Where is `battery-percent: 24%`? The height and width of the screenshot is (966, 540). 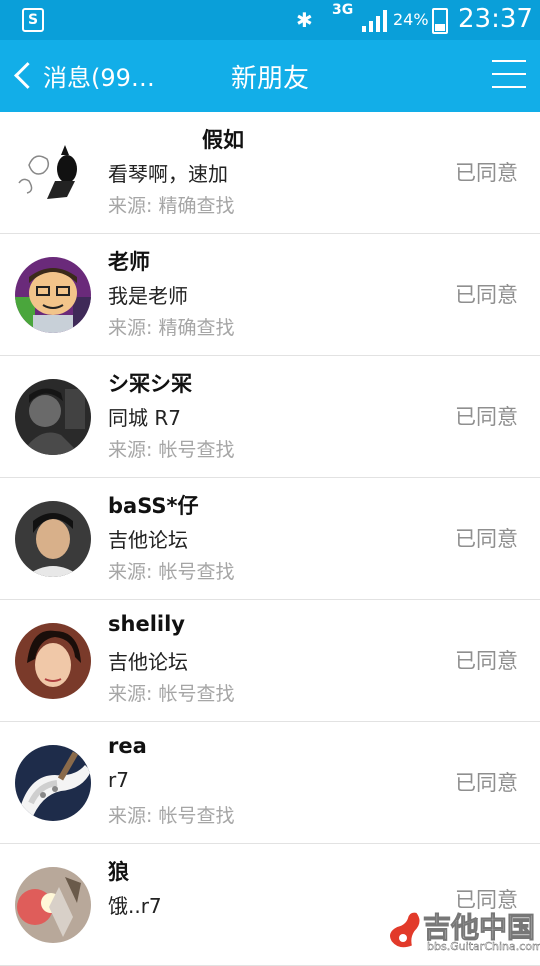 battery-percent: 24% is located at coordinates (411, 19).